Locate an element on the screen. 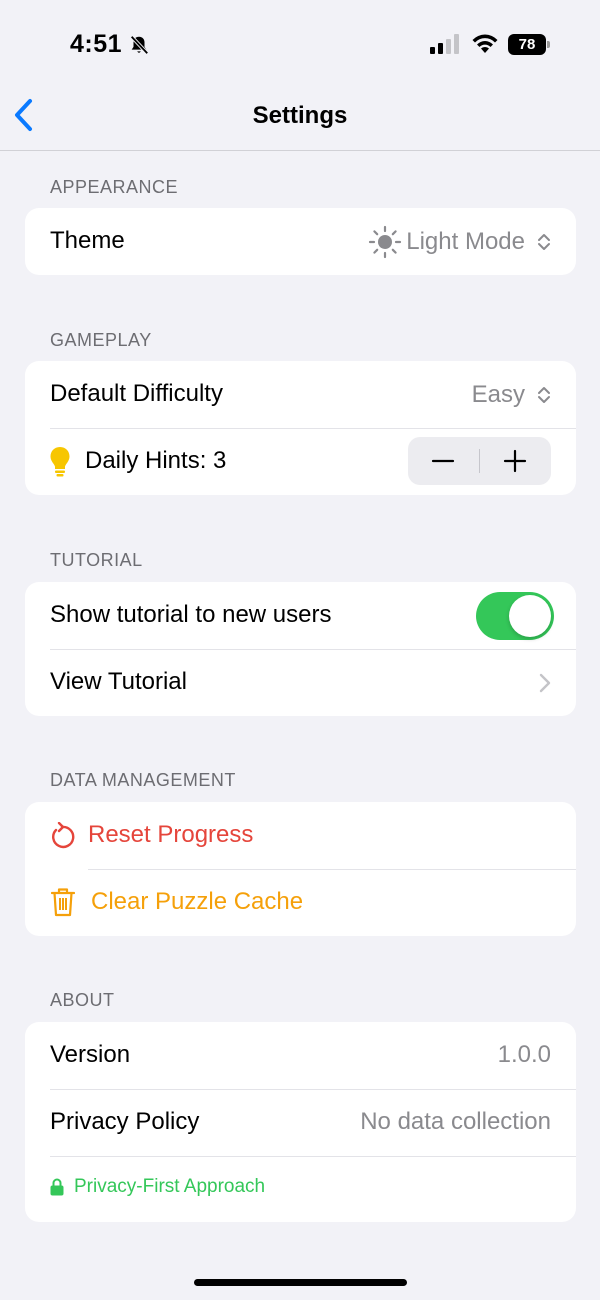 This screenshot has height=1300, width=600. section-header-gameplay: GAMEPLAY is located at coordinates (101, 340).